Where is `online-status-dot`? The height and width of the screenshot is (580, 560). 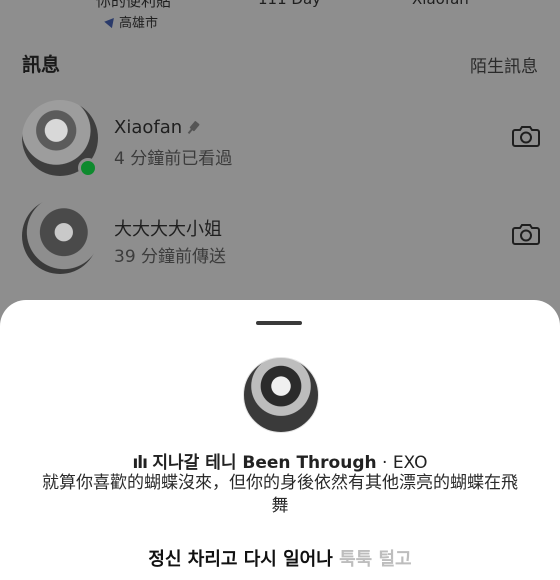
online-status-dot is located at coordinates (88, 168).